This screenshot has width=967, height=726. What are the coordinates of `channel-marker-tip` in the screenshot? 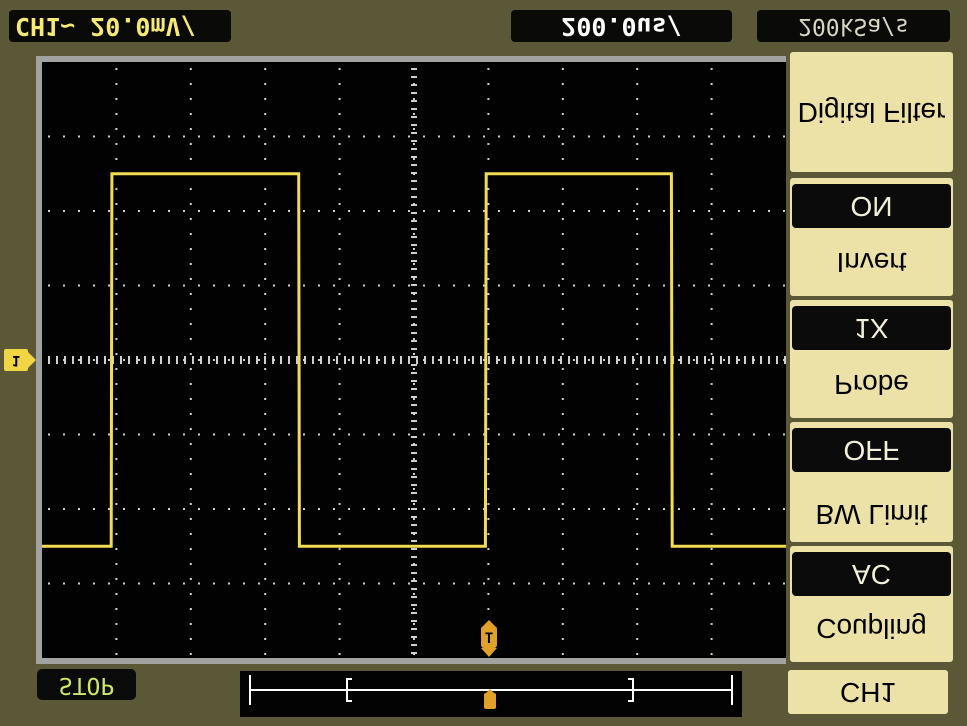 It's located at (32, 360).